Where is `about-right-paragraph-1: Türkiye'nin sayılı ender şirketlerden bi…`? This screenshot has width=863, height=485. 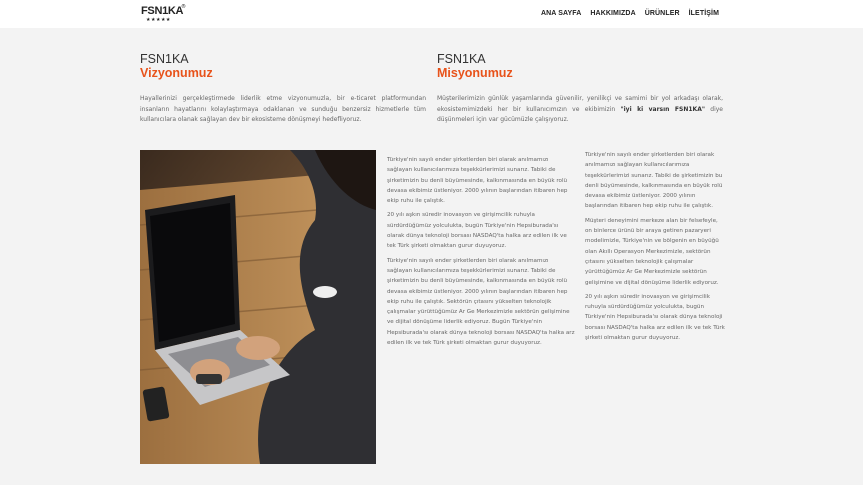
about-right-paragraph-1: Türkiye'nin sayılı ender şirketlerden bi… is located at coordinates (654, 181).